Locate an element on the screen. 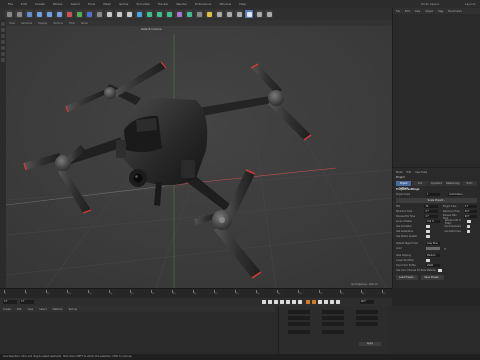 Image resolution: width=480 pixels, height=360 pixels. tab-info: Info is located at coordinates (420, 183).